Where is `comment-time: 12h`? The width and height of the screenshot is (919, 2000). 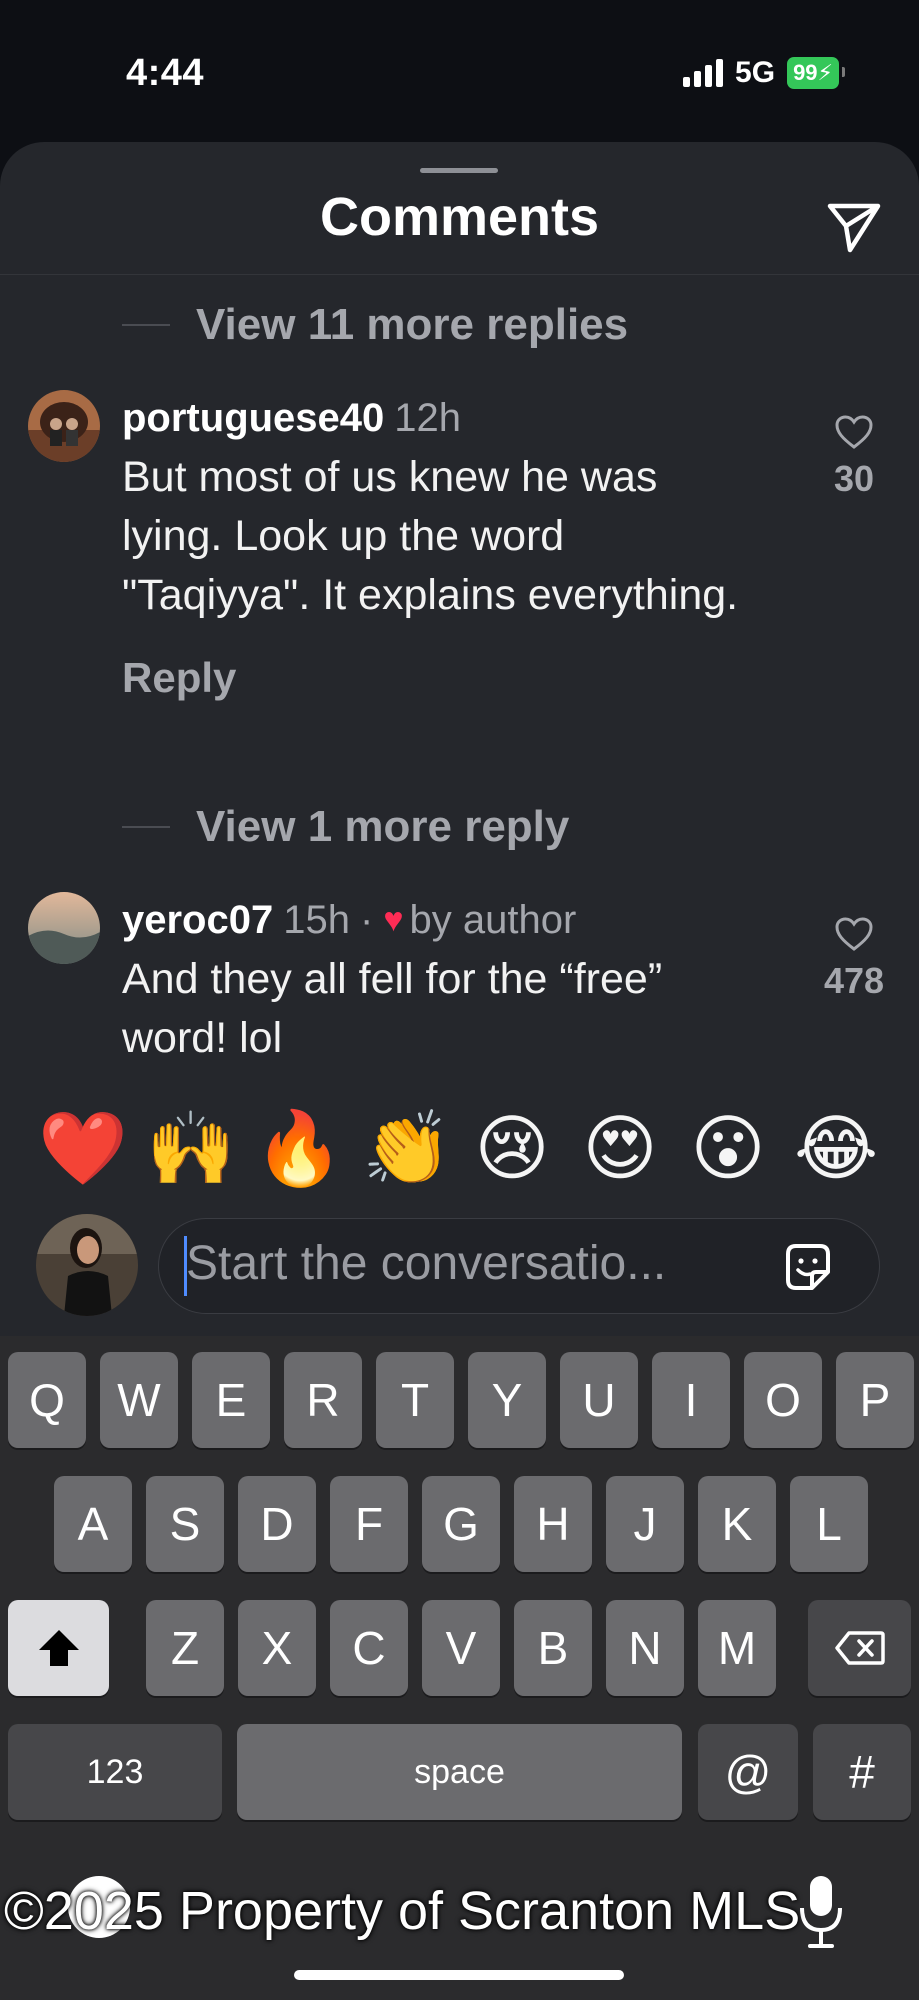
comment-time: 12h is located at coordinates (428, 418).